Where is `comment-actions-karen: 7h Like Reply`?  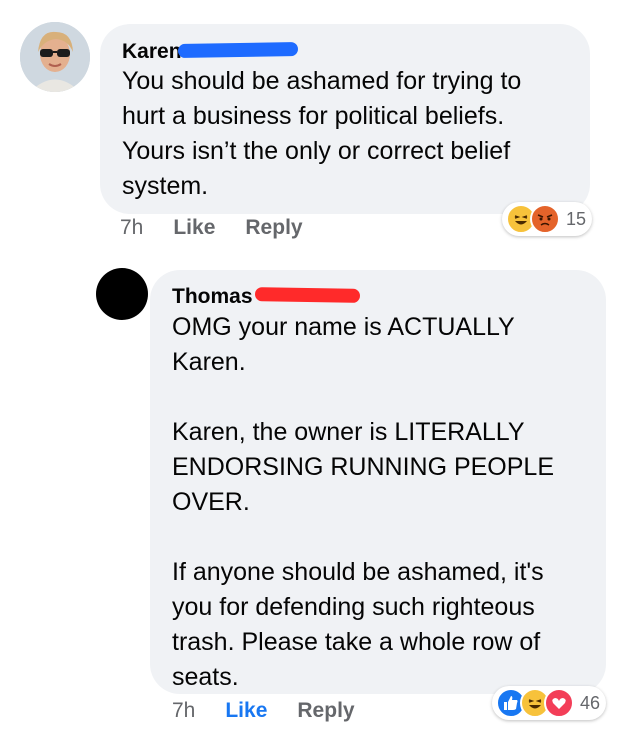
comment-actions-karen: 7h Like Reply is located at coordinates (226, 228).